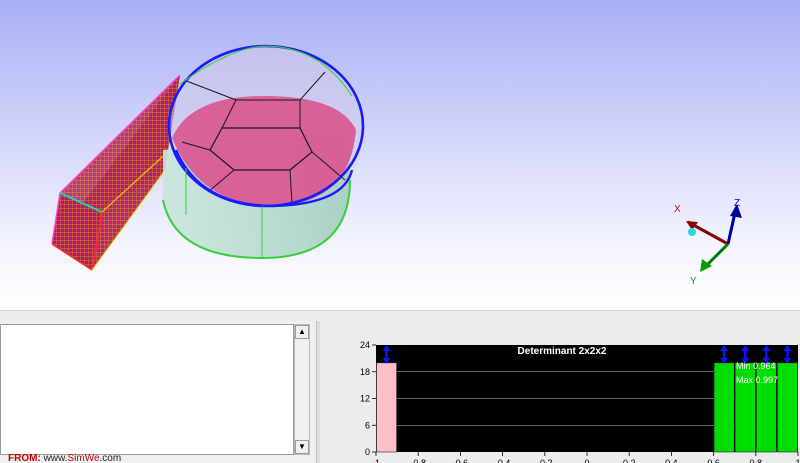 This screenshot has height=463, width=800. Describe the element at coordinates (55, 458) in the screenshot. I see `source-prefix: www.` at that location.